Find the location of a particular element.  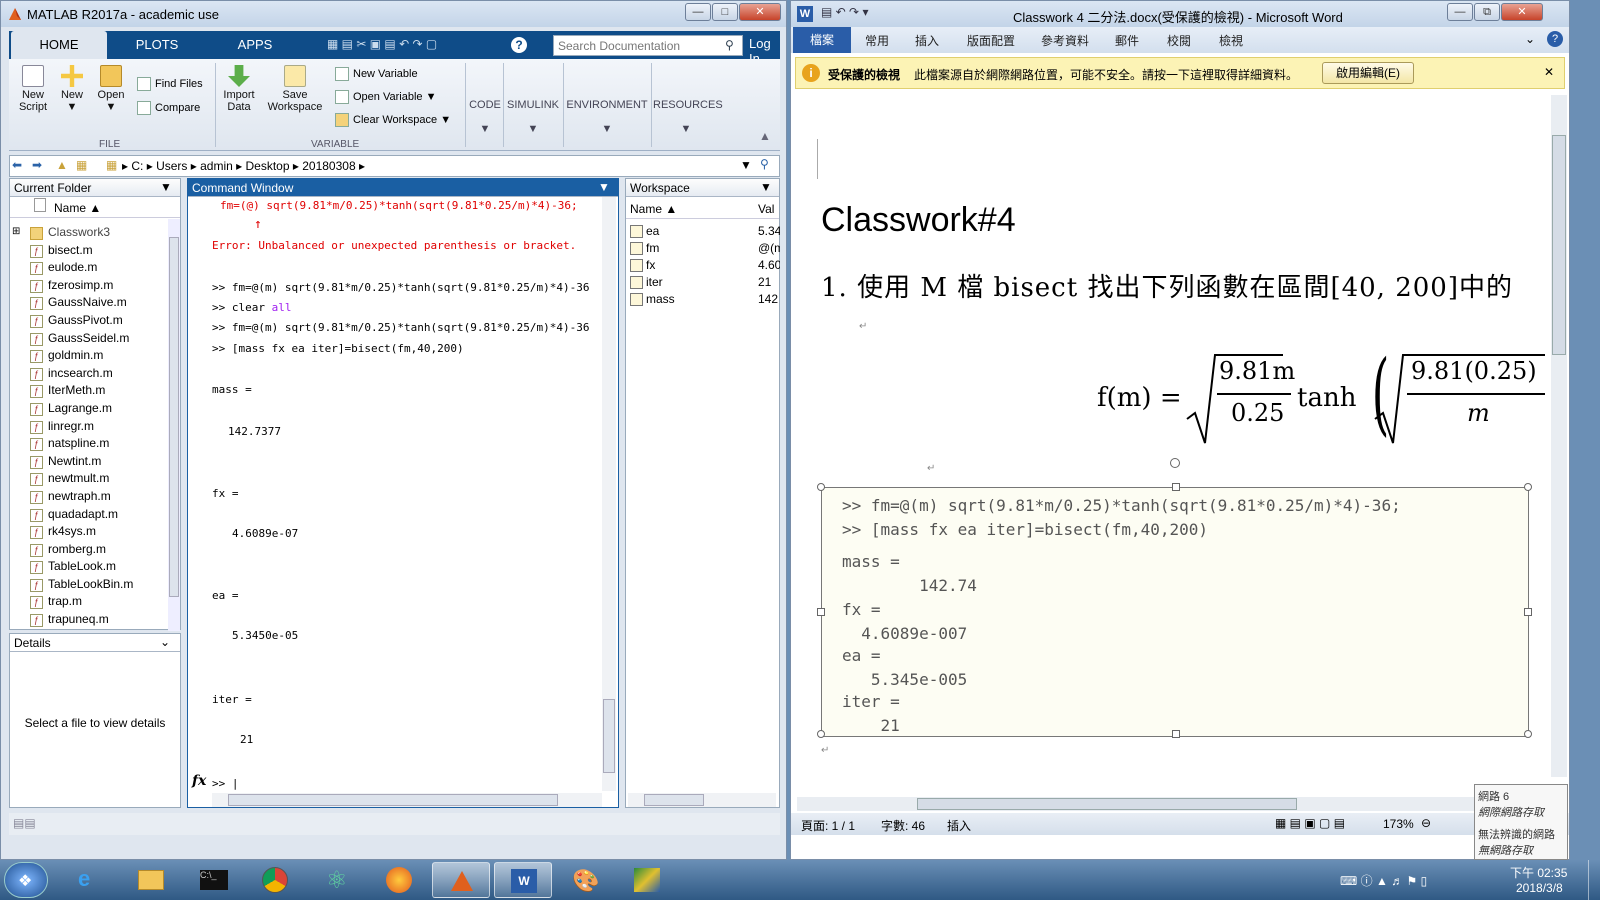

atom-taskbar-button: ⚛ is located at coordinates (337, 880).